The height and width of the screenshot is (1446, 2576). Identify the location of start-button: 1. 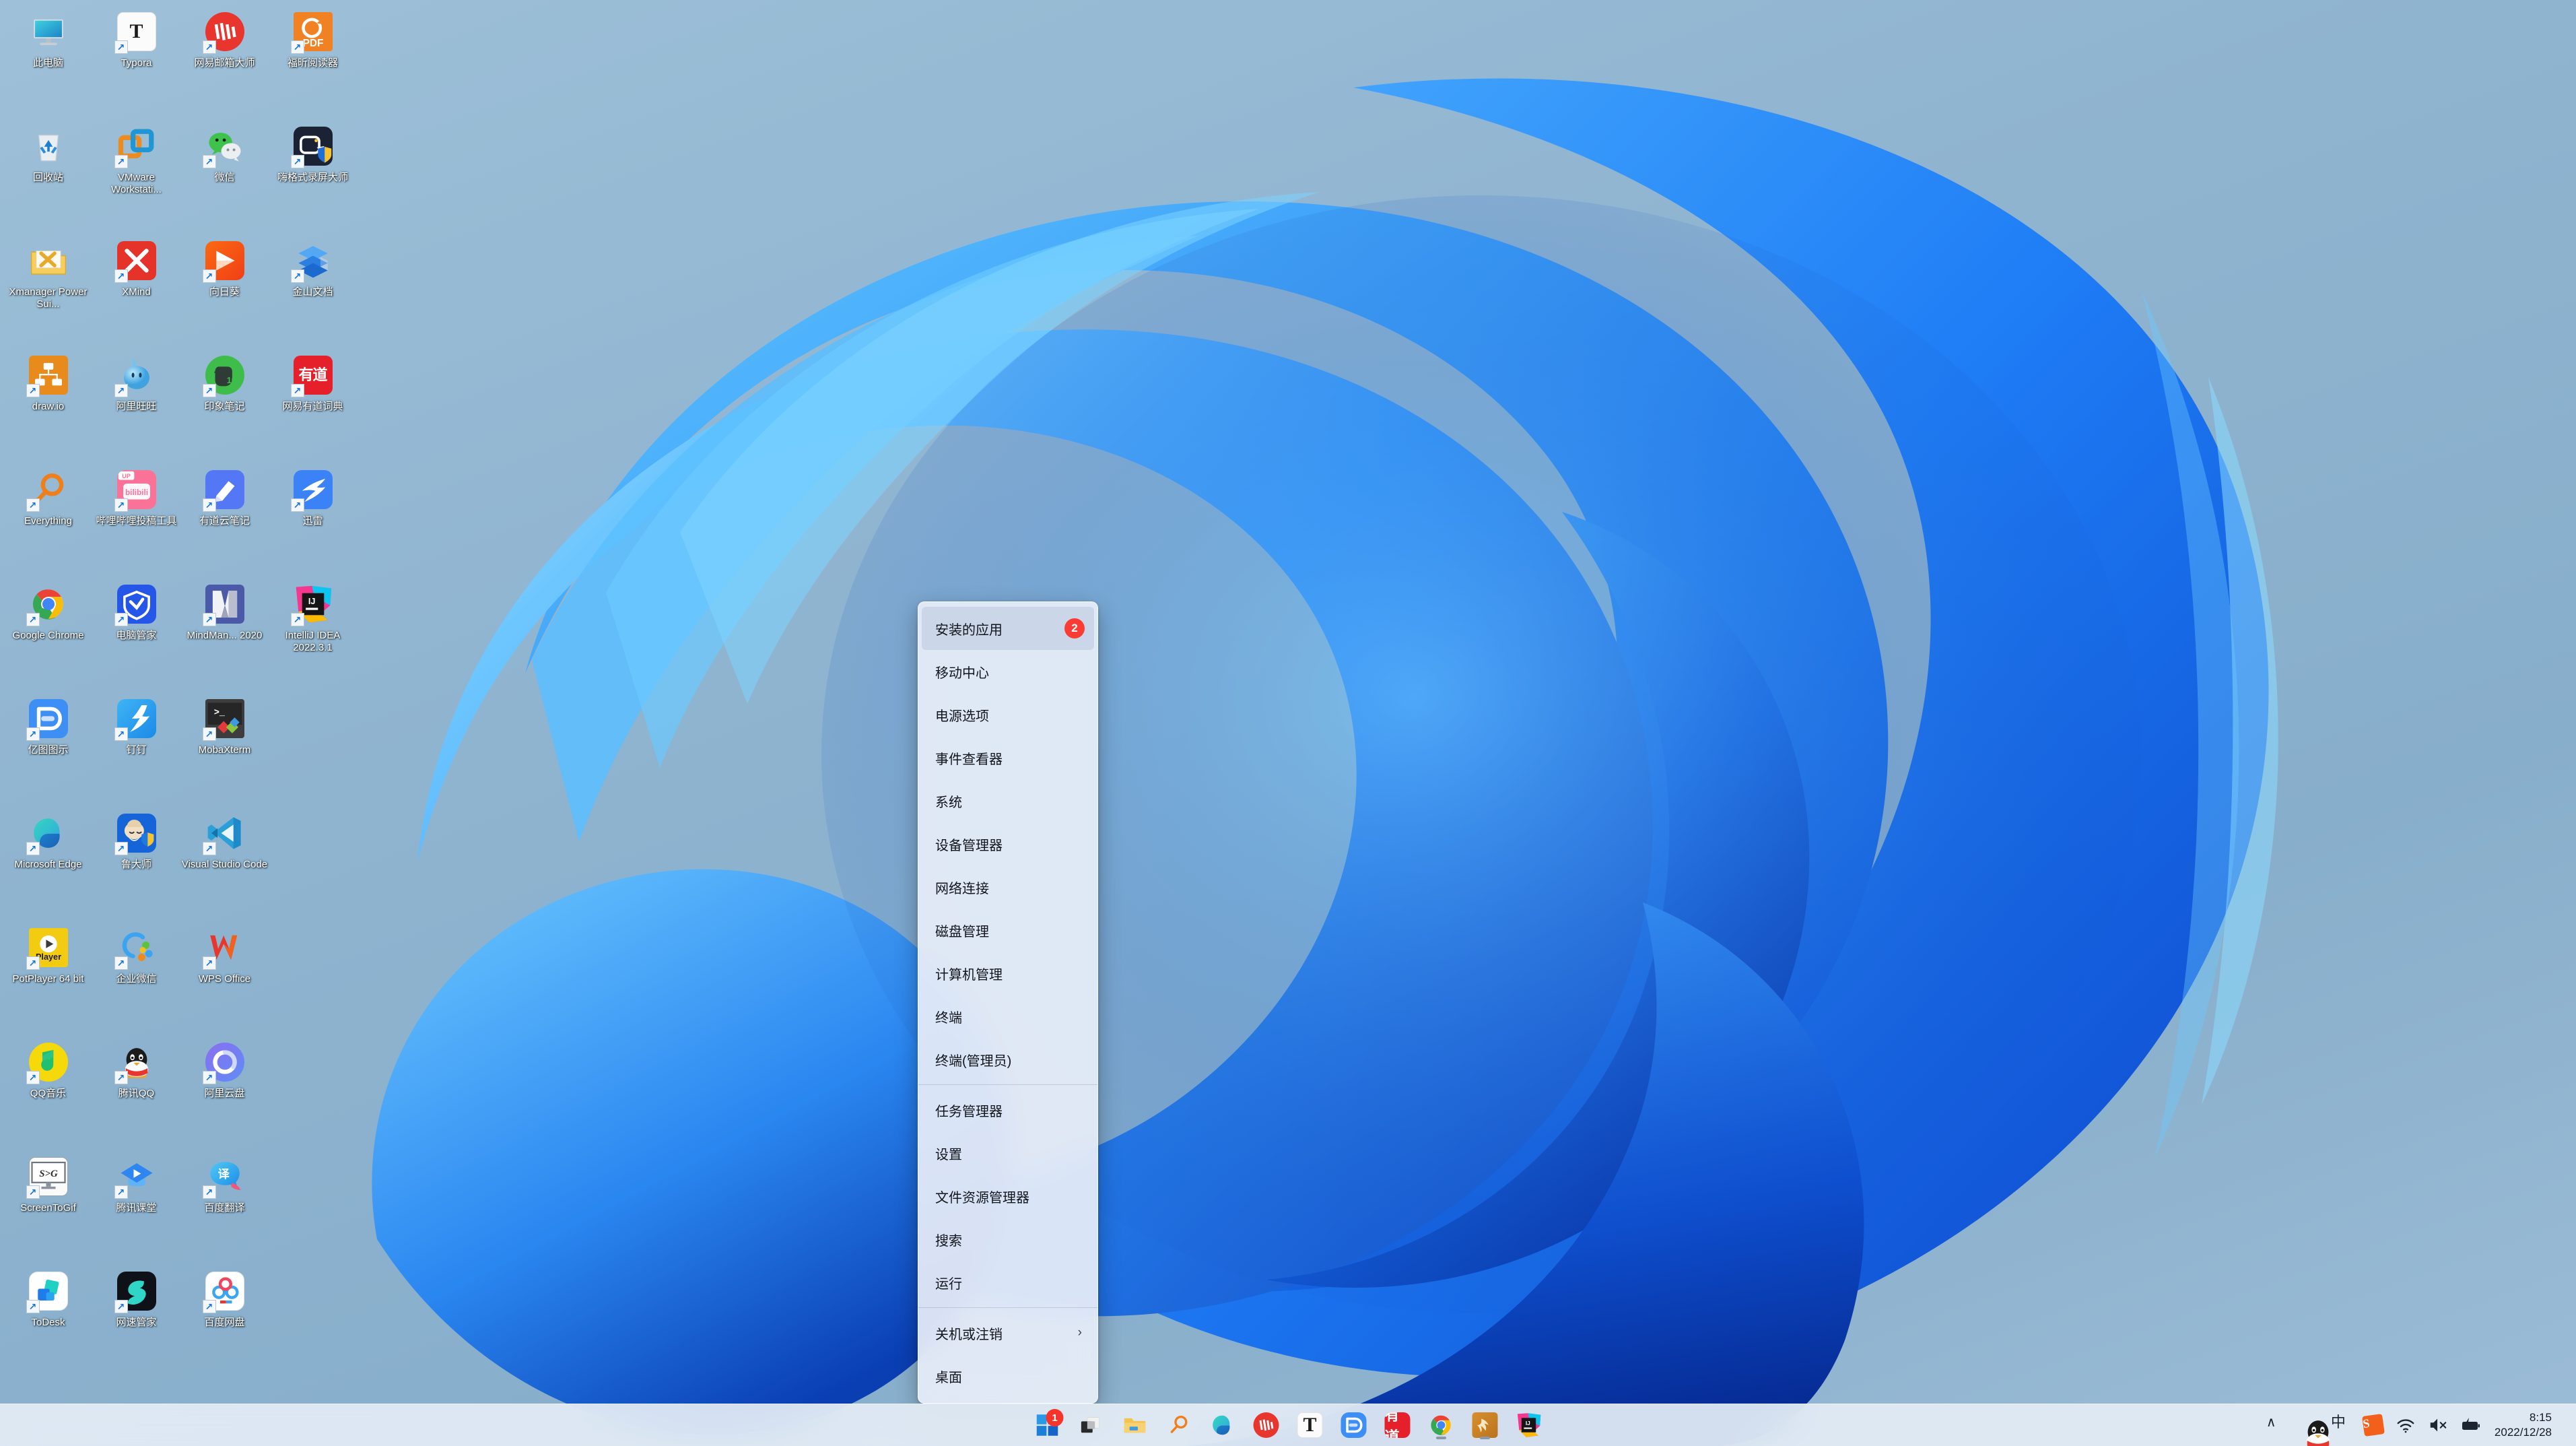
(1048, 1425).